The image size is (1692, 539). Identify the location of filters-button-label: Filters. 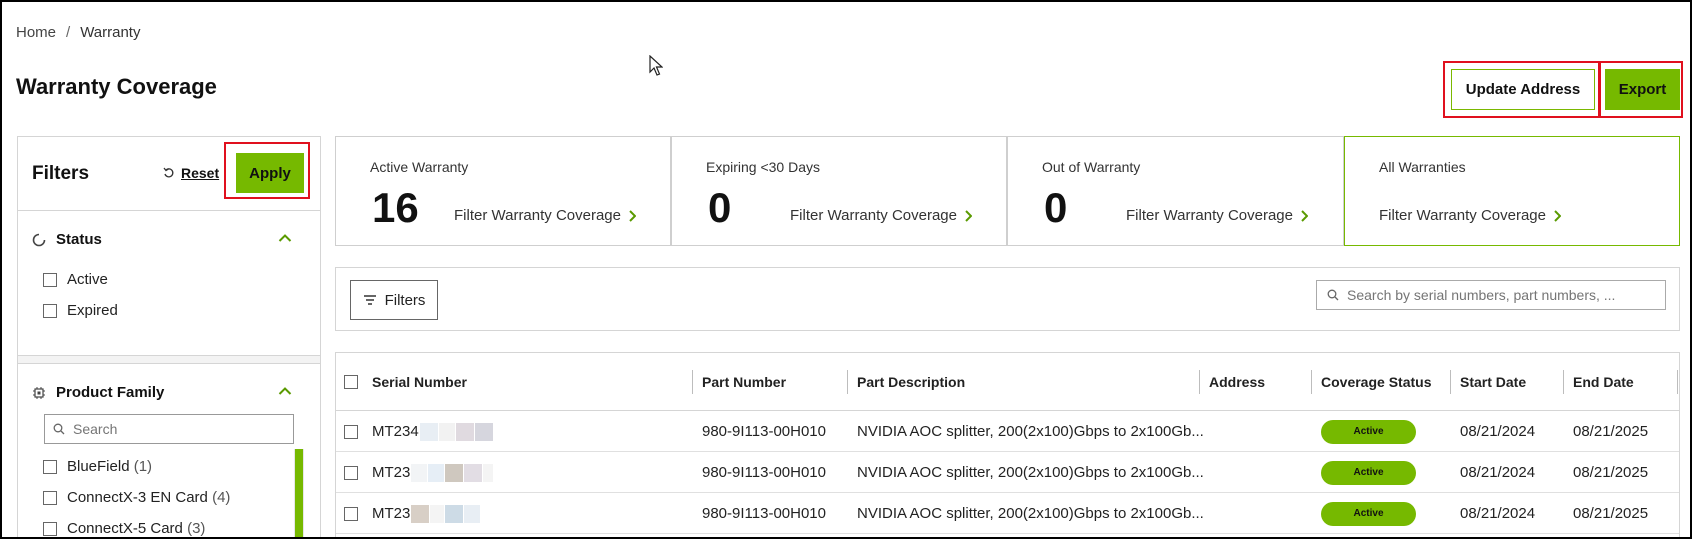
(405, 300).